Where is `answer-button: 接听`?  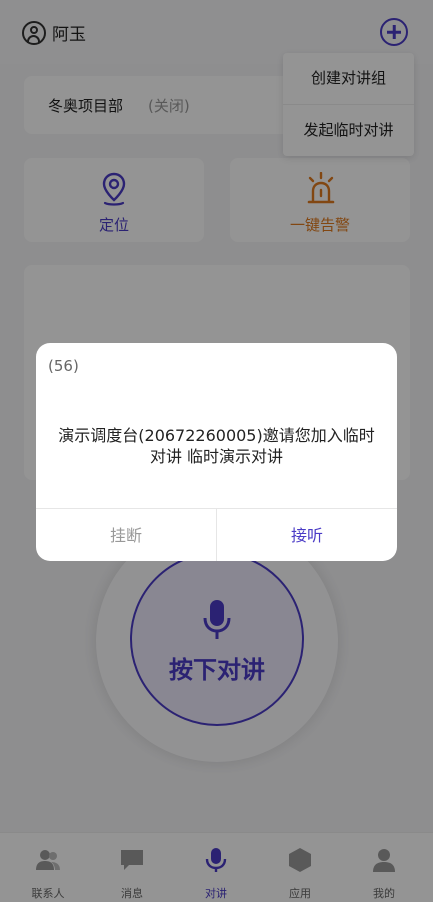 answer-button: 接听 is located at coordinates (307, 535).